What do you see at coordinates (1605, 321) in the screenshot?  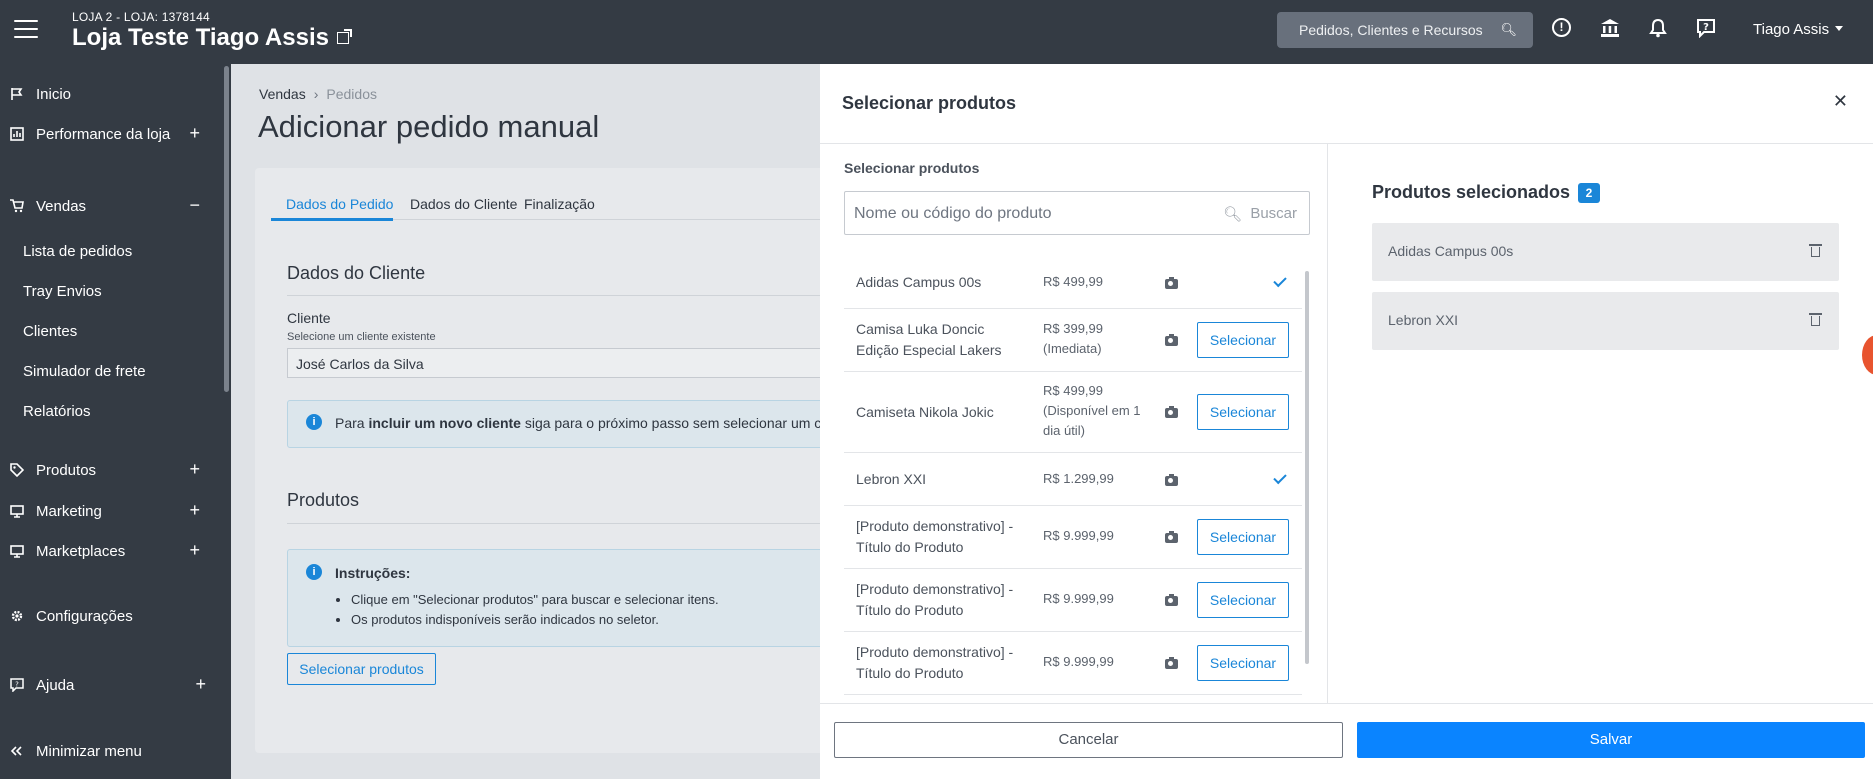 I see `selected-product-item: Lebron XXI` at bounding box center [1605, 321].